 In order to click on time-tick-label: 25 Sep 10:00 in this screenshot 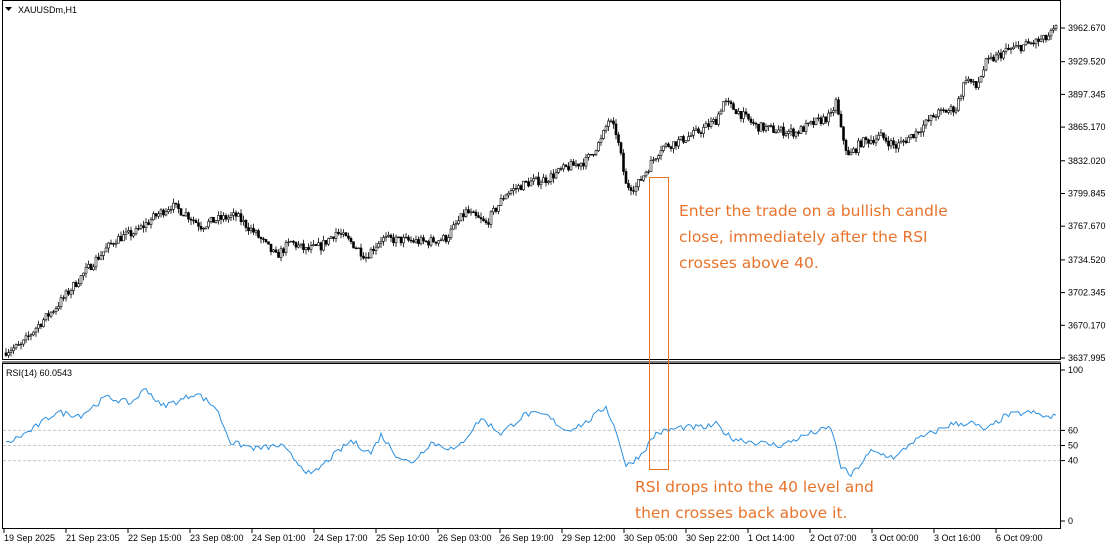, I will do `click(403, 538)`.